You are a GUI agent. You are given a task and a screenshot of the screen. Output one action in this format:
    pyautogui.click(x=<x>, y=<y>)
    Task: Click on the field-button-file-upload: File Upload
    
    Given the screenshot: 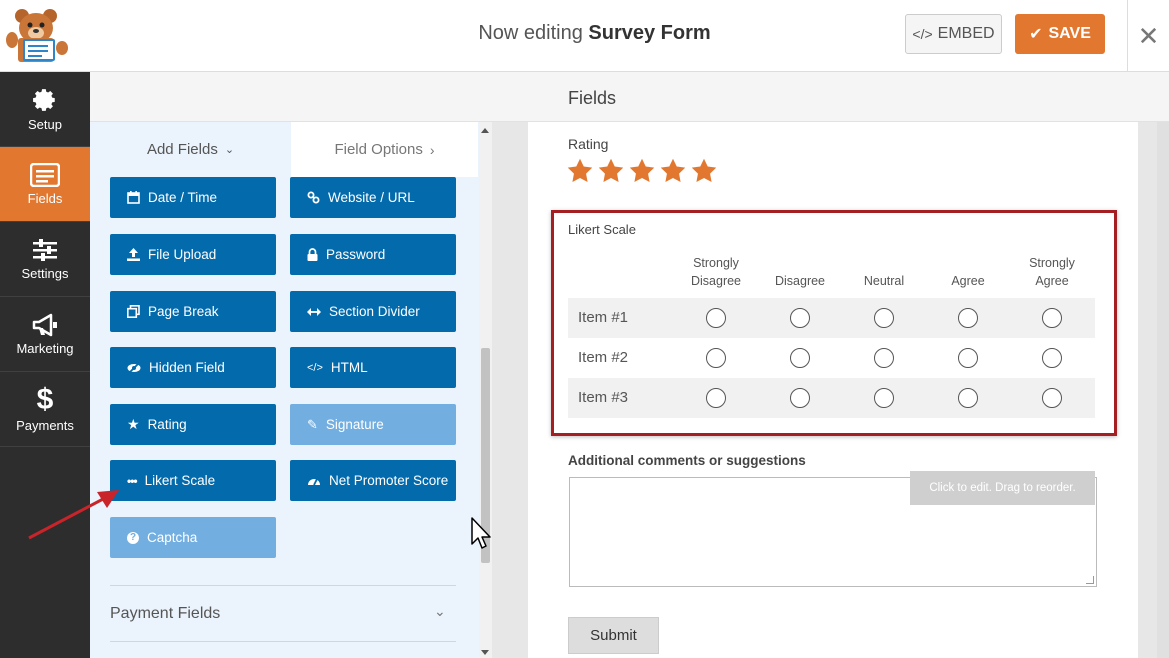 What is the action you would take?
    pyautogui.click(x=193, y=254)
    